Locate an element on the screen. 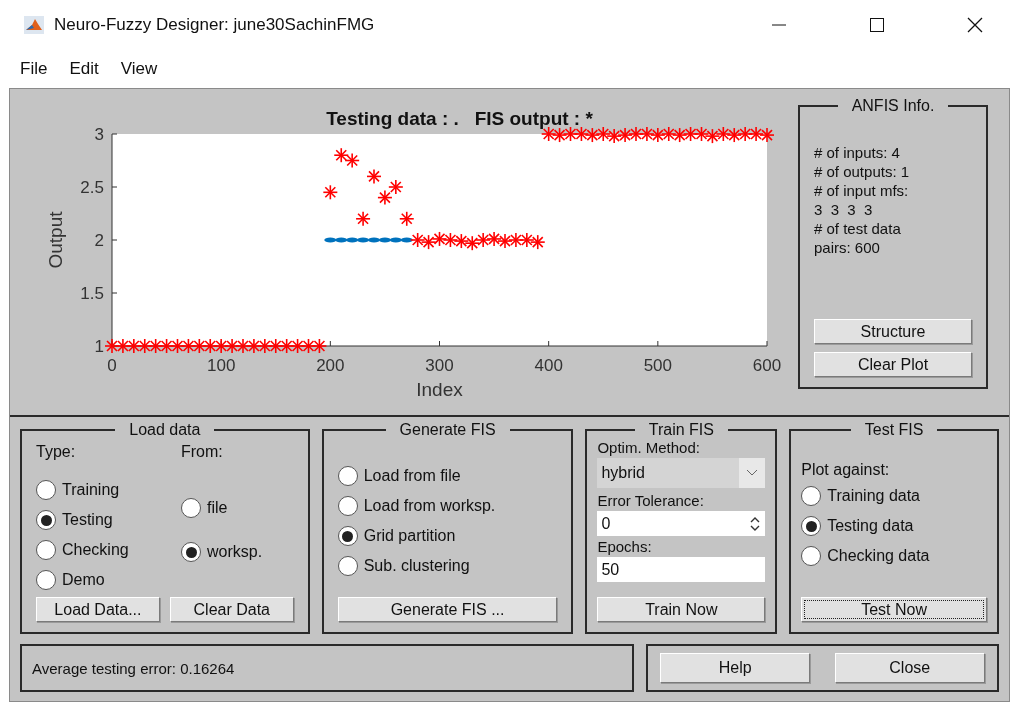  radio-label: Testing is located at coordinates (87, 520).